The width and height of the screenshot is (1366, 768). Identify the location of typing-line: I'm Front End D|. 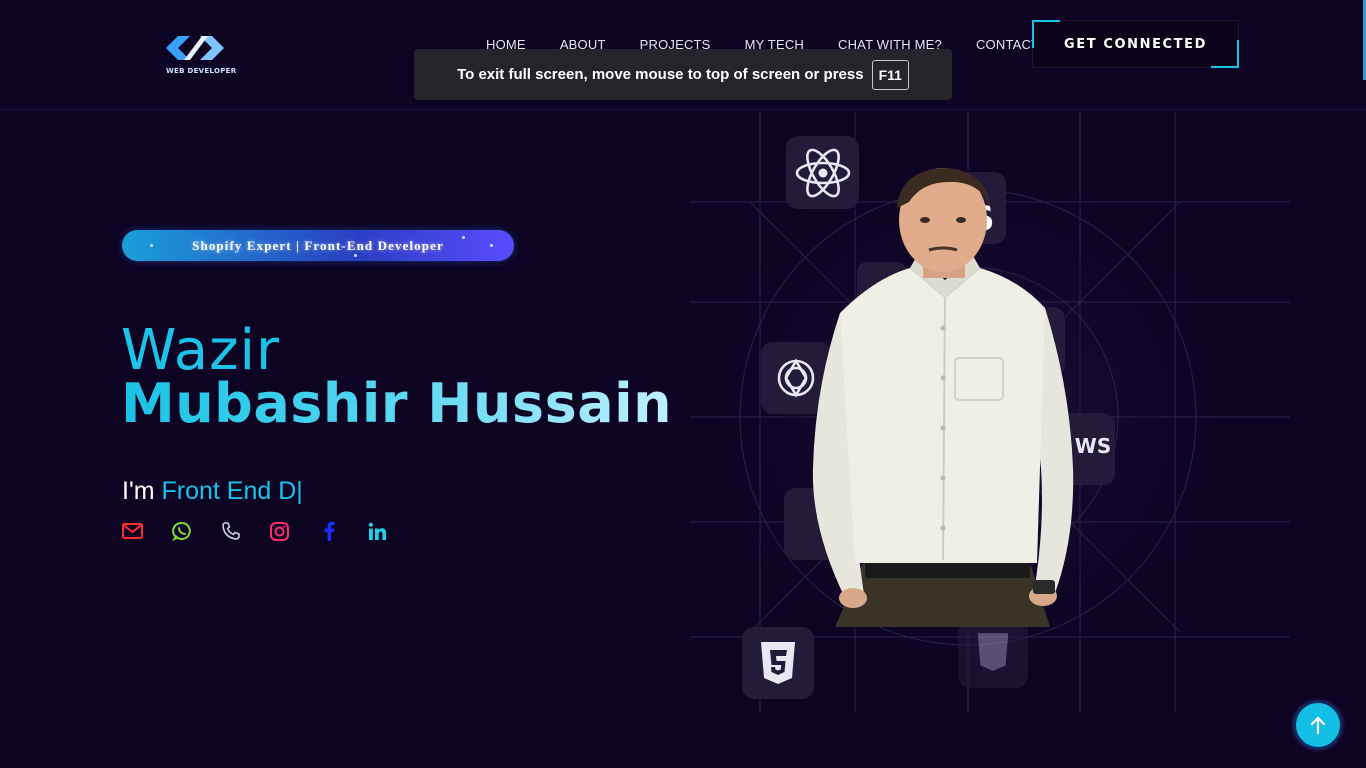
(212, 491).